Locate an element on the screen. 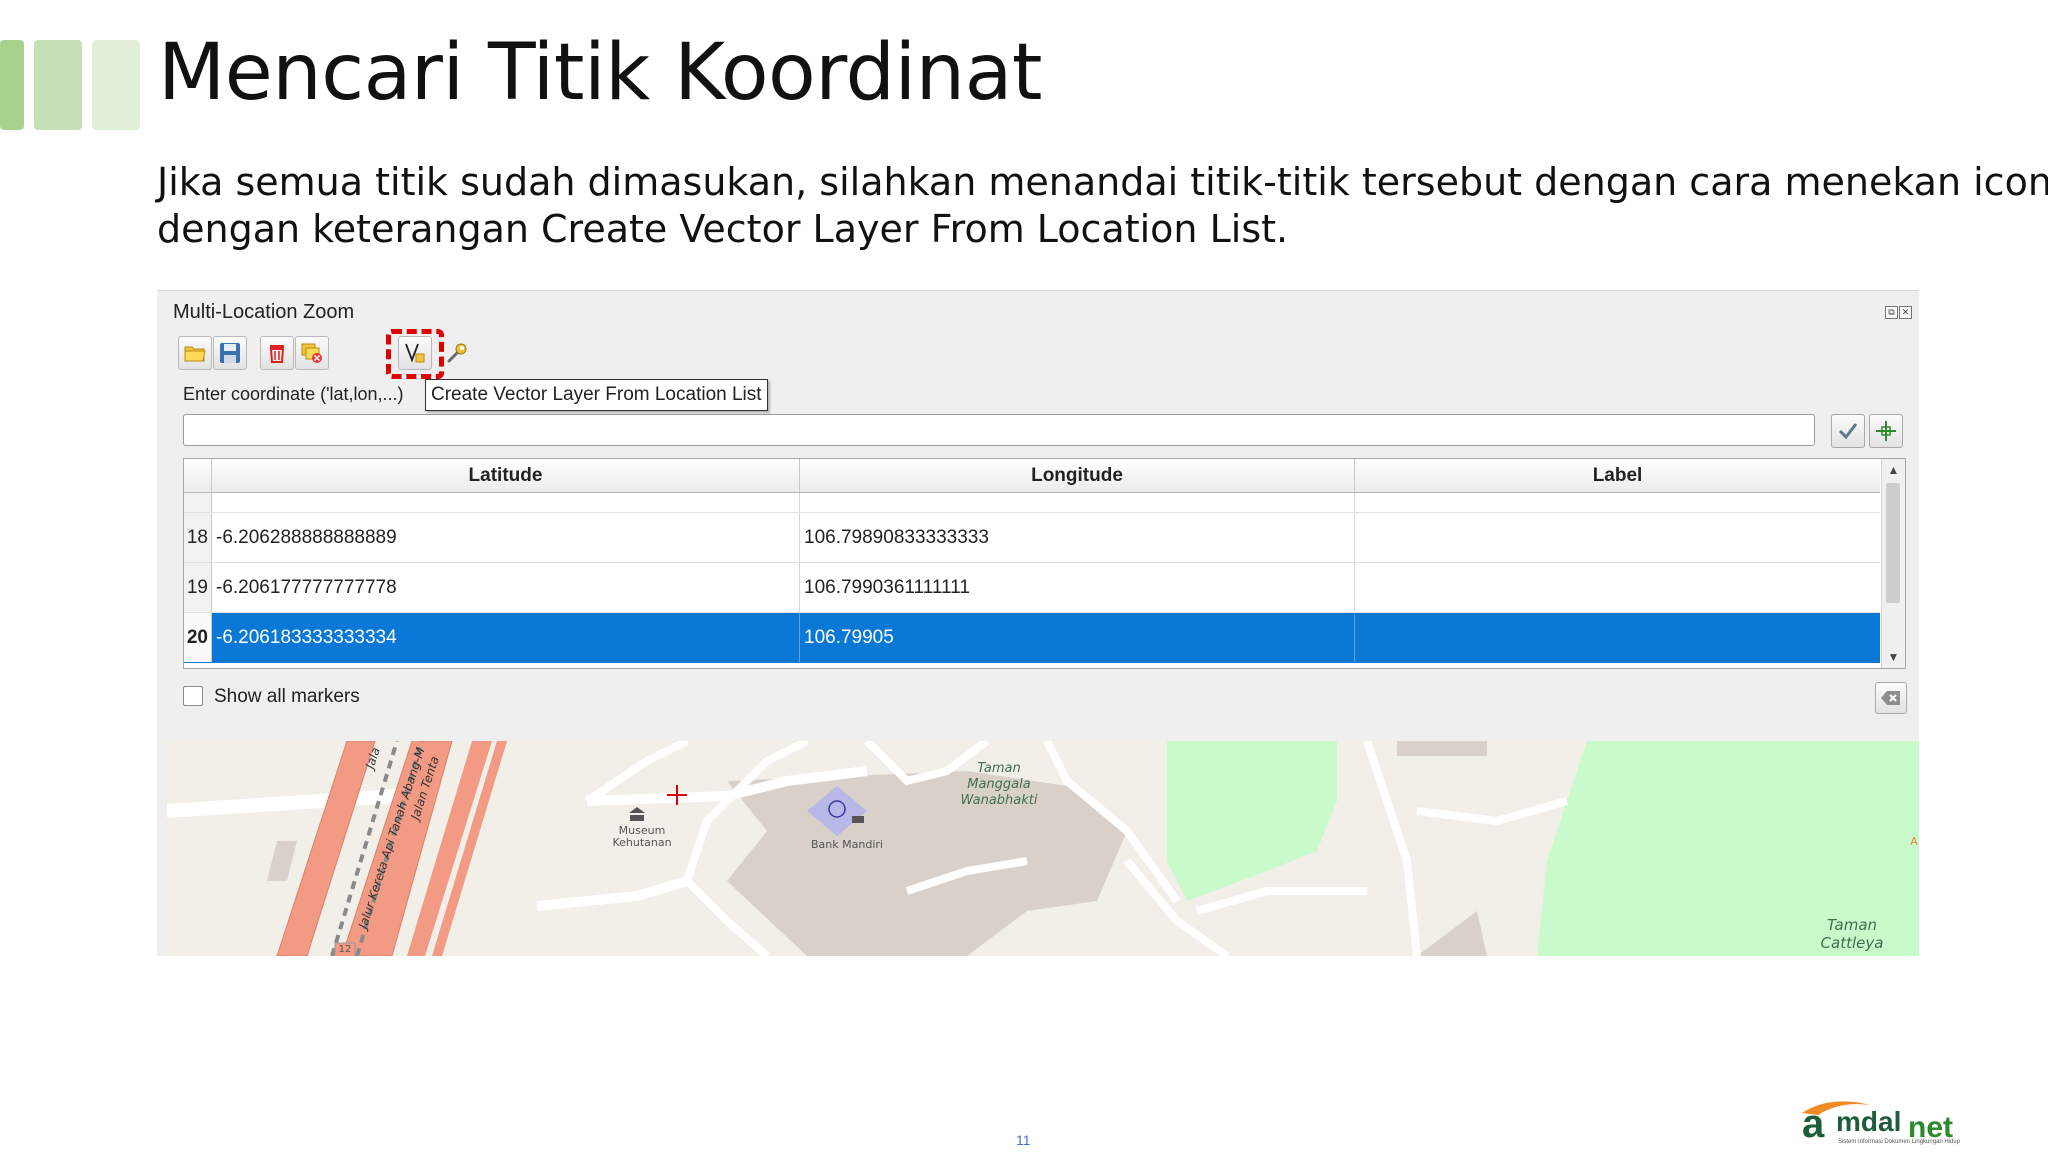  map-label-line: Manggala is located at coordinates (999, 784).